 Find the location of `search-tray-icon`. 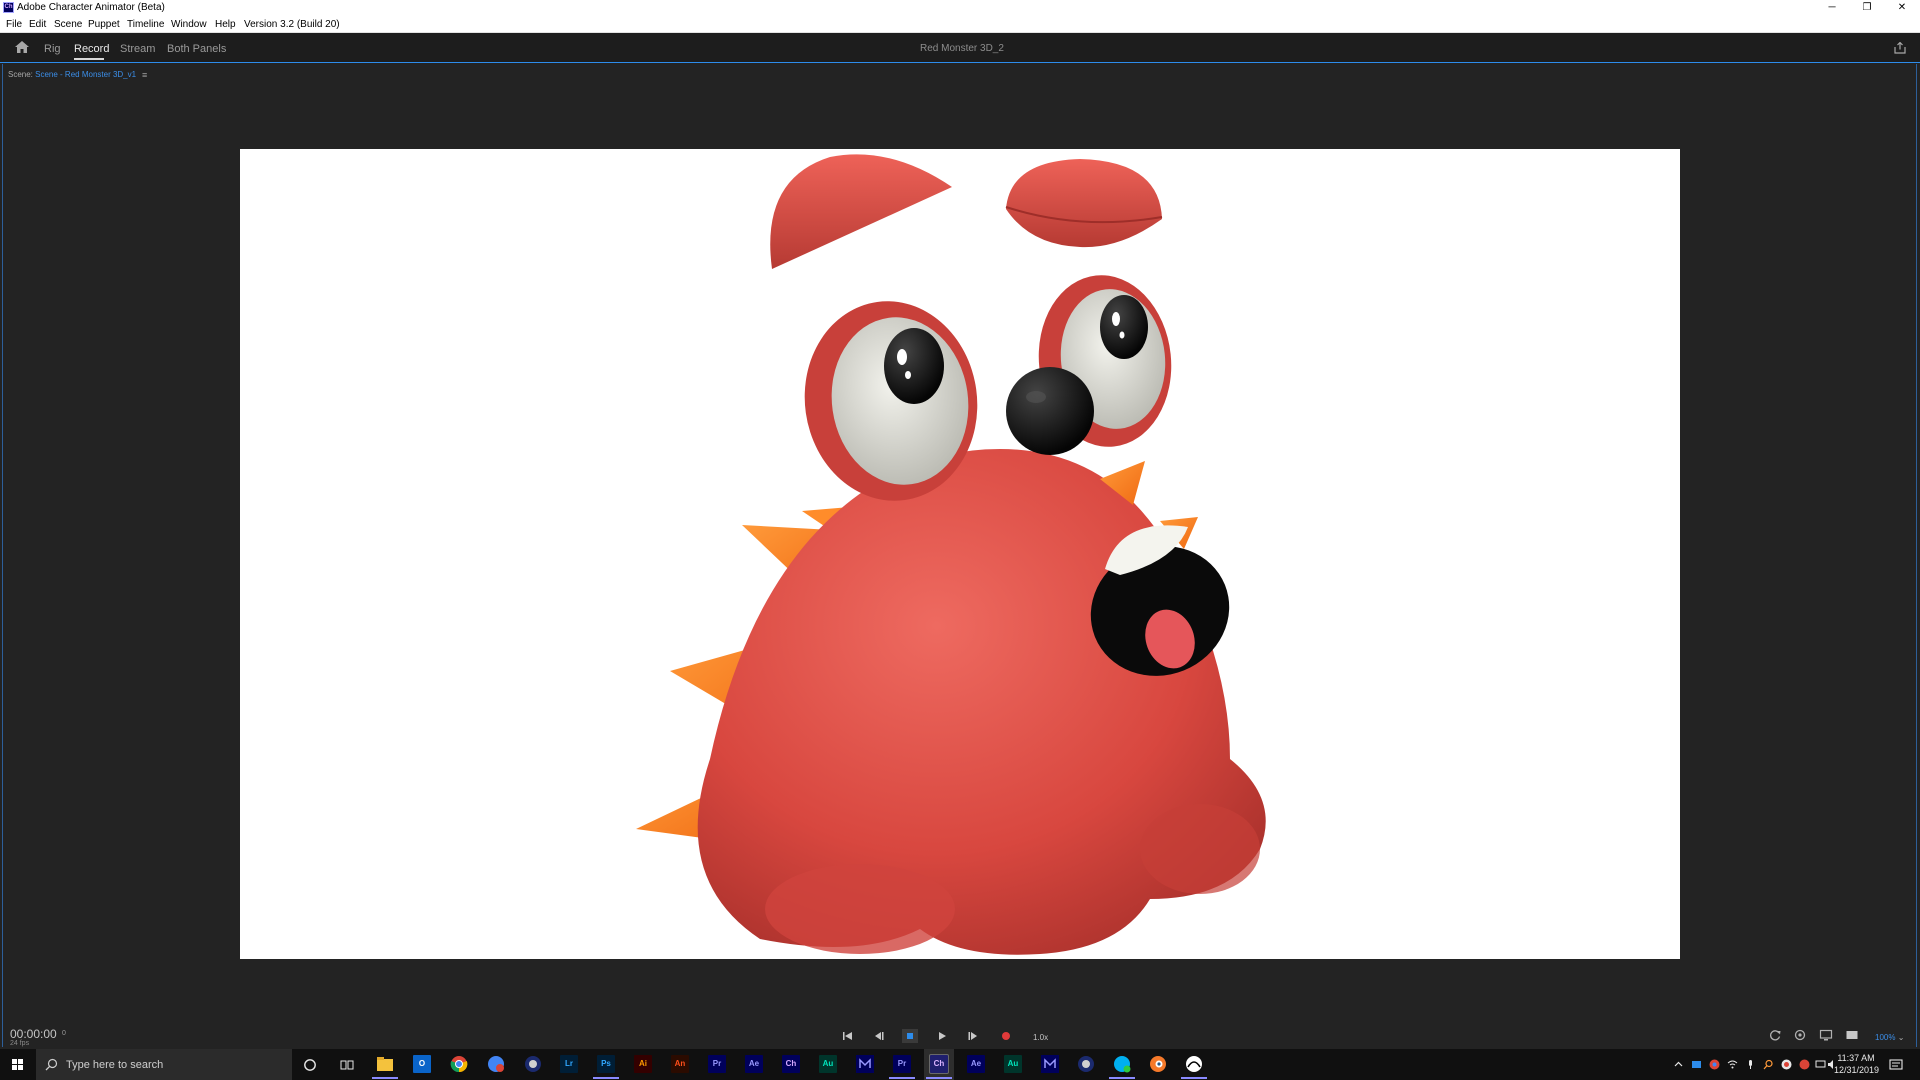

search-tray-icon is located at coordinates (1768, 1064).